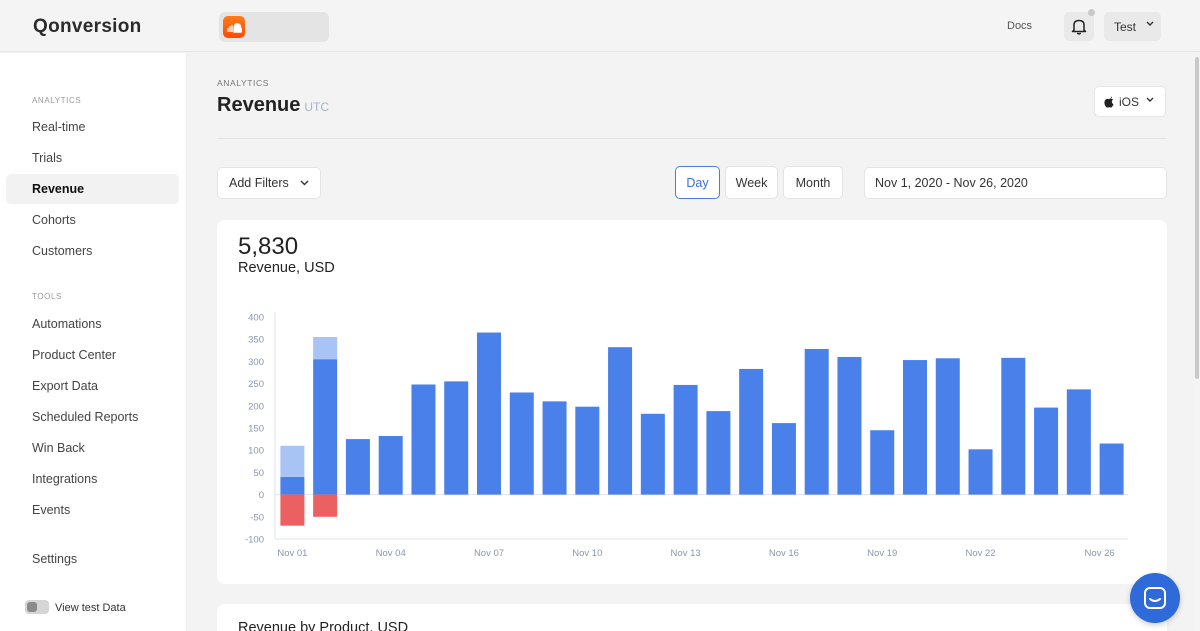 This screenshot has width=1200, height=631. Describe the element at coordinates (243, 83) in the screenshot. I see `breadcrumb: ANALYTICS` at that location.